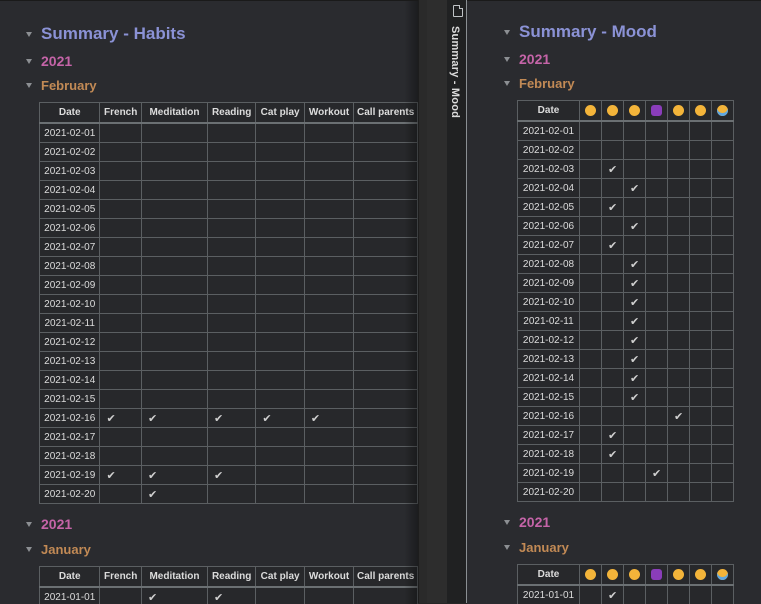 The height and width of the screenshot is (604, 761). What do you see at coordinates (69, 456) in the screenshot?
I see `date-cell: 2021-02-18` at bounding box center [69, 456].